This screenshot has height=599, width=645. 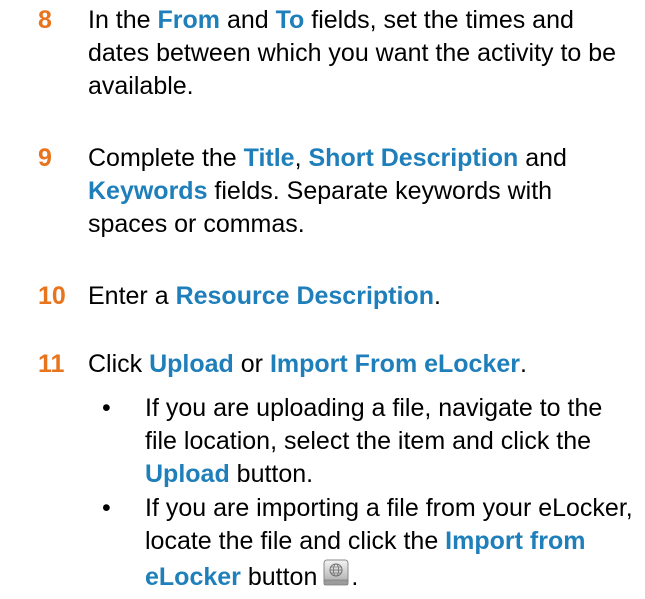 I want to click on step-number: 8, so click(x=45, y=20).